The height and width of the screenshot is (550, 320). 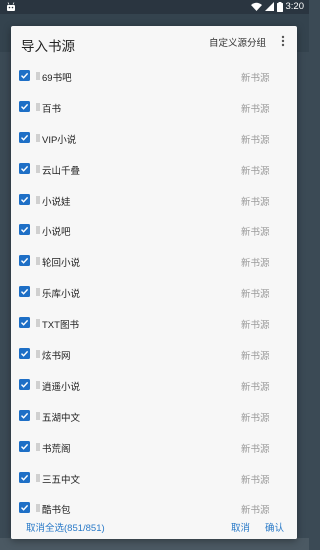 I want to click on source-name: 三五中文, so click(x=61, y=480).